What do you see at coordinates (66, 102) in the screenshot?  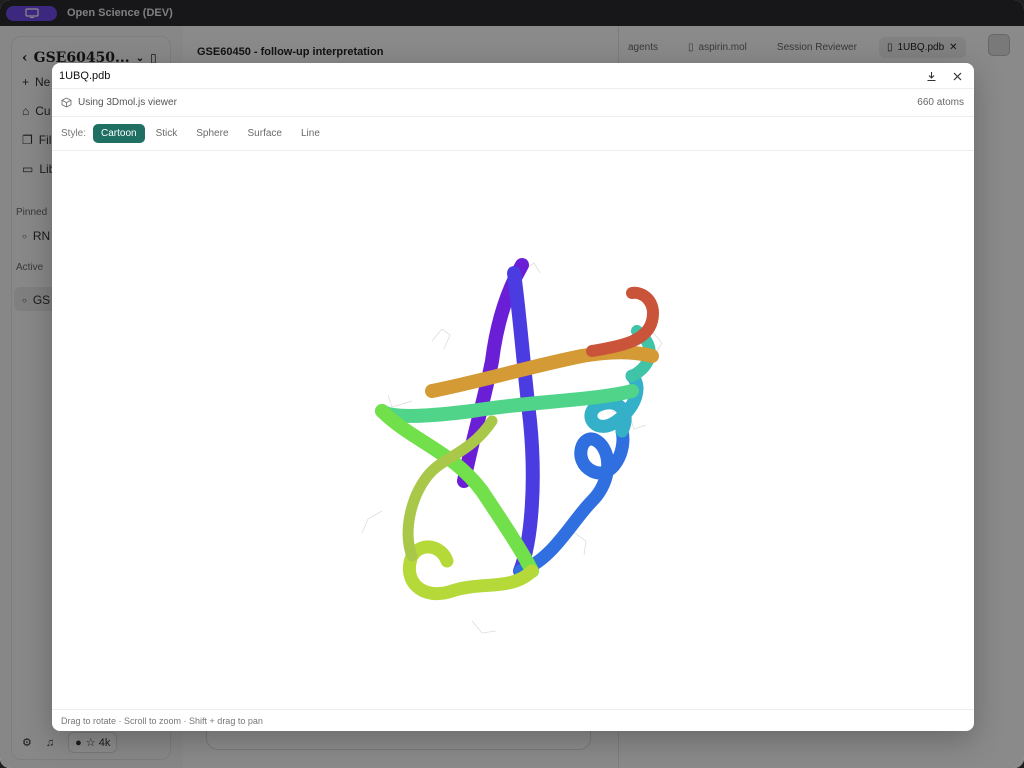 I see `cube-icon` at bounding box center [66, 102].